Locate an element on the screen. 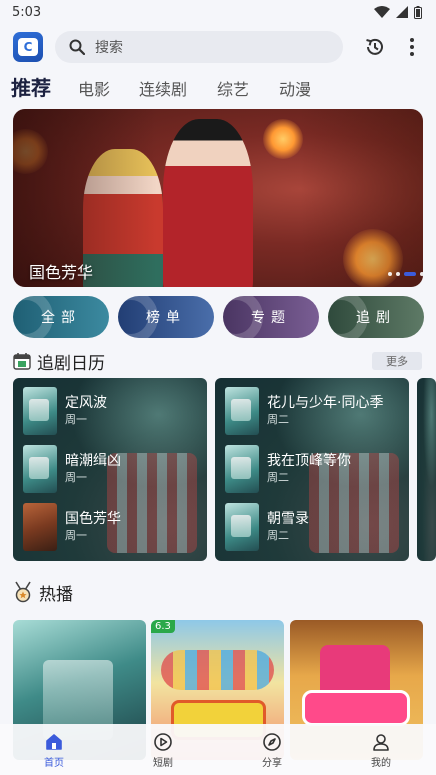  banner-pagination is located at coordinates (405, 274).